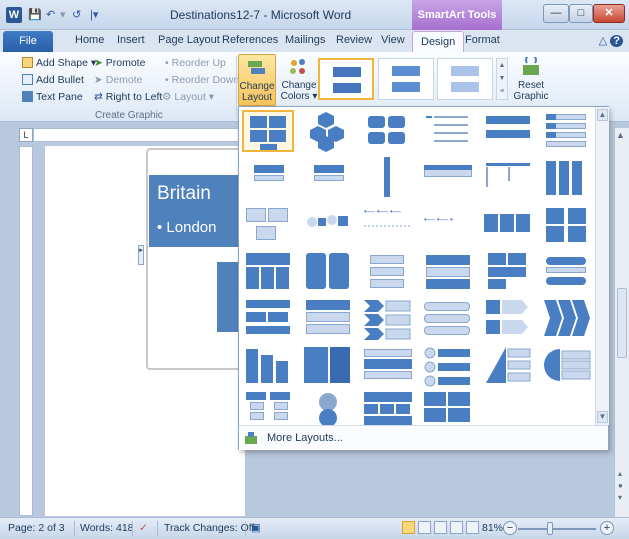  What do you see at coordinates (257, 84) in the screenshot?
I see `change-layout-button: Change Layout ▾` at bounding box center [257, 84].